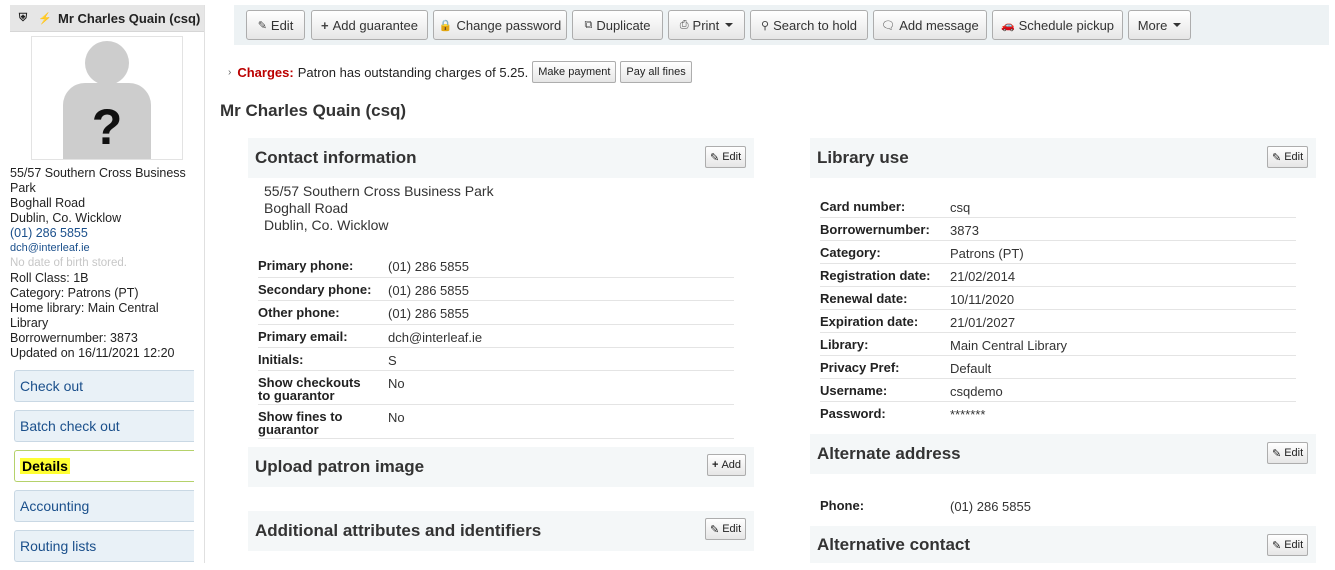 This screenshot has height=570, width=1335. What do you see at coordinates (509, 25) in the screenshot?
I see `change-password-label: Change password` at bounding box center [509, 25].